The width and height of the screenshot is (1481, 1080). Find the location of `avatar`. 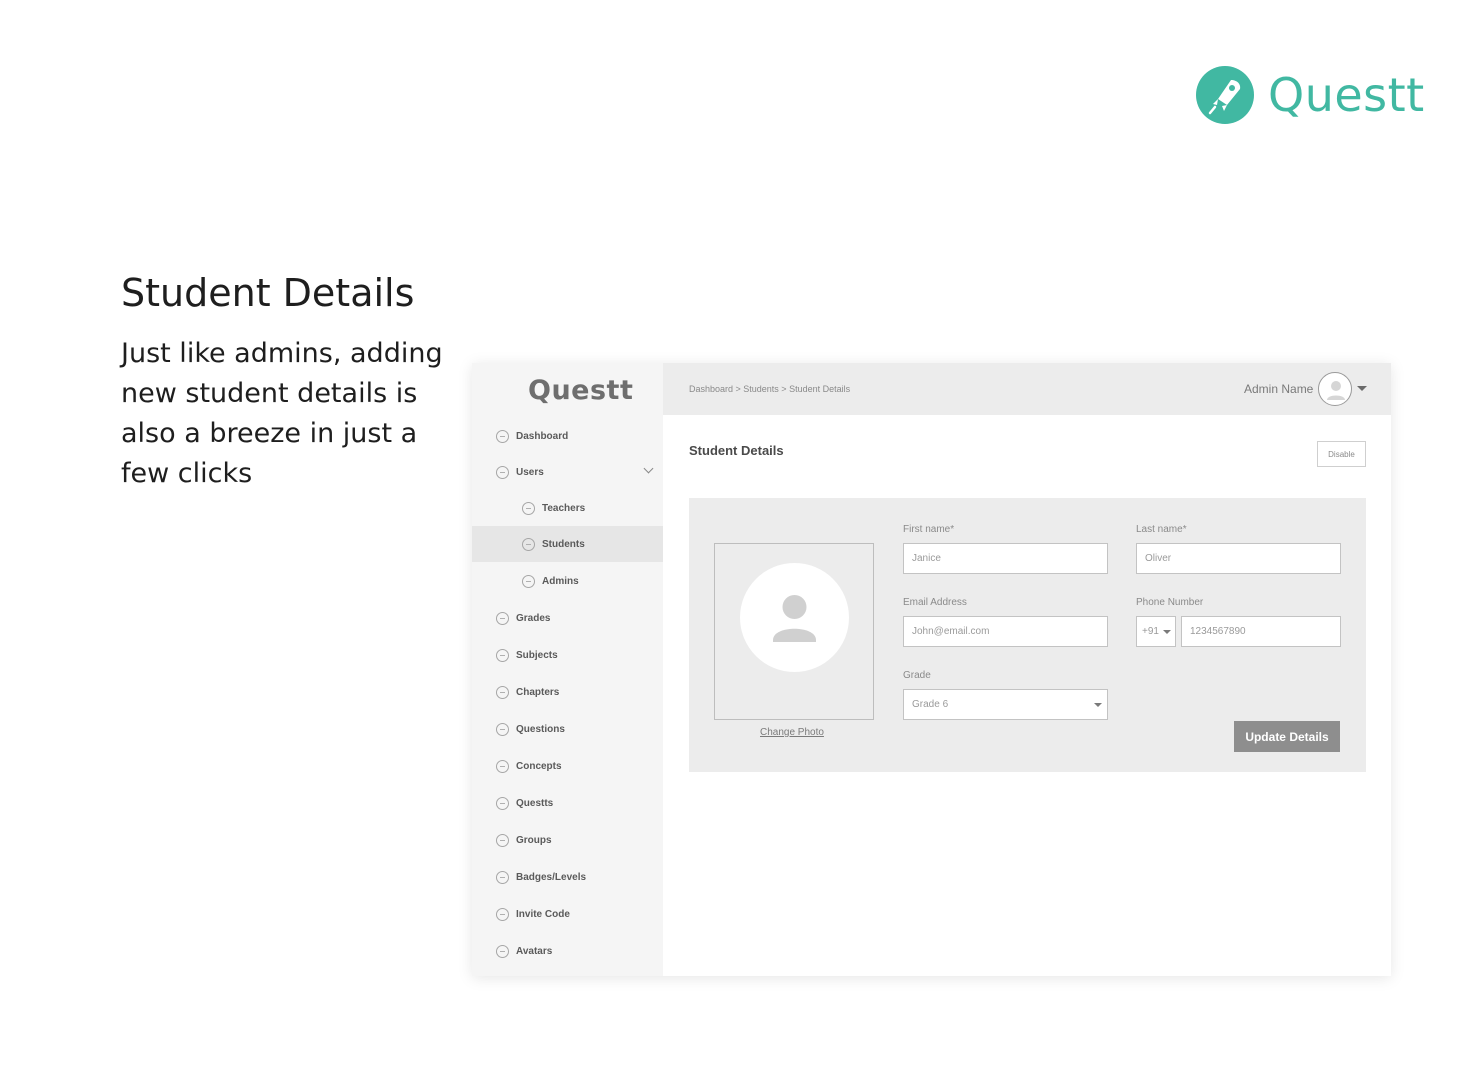

avatar is located at coordinates (1335, 389).